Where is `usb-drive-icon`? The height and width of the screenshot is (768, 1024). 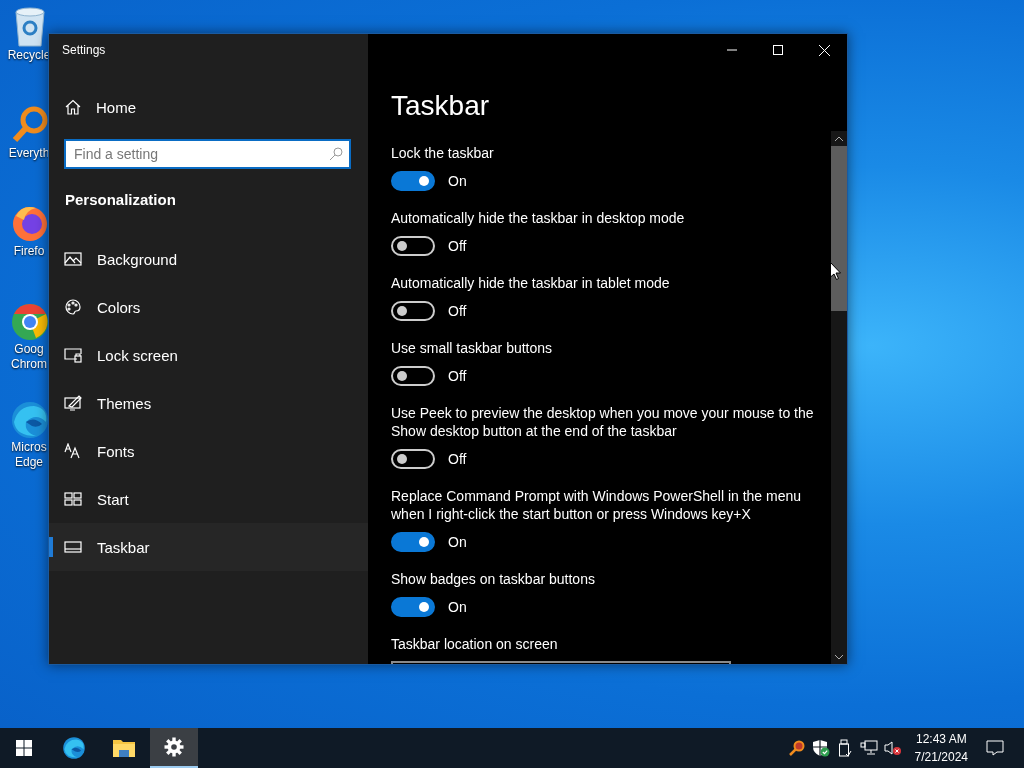 usb-drive-icon is located at coordinates (844, 748).